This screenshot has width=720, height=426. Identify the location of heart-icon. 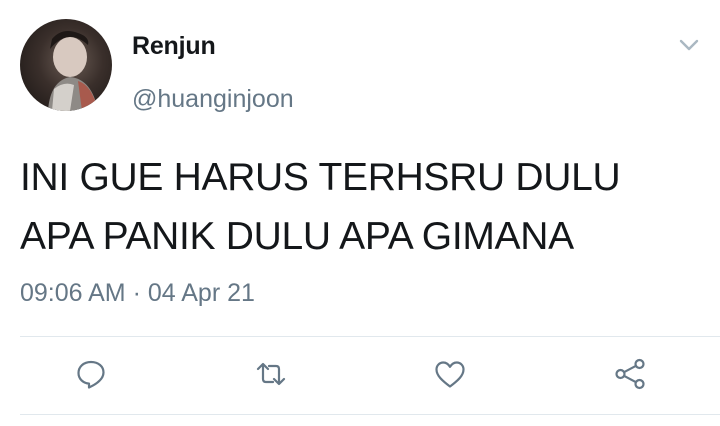
(450, 374).